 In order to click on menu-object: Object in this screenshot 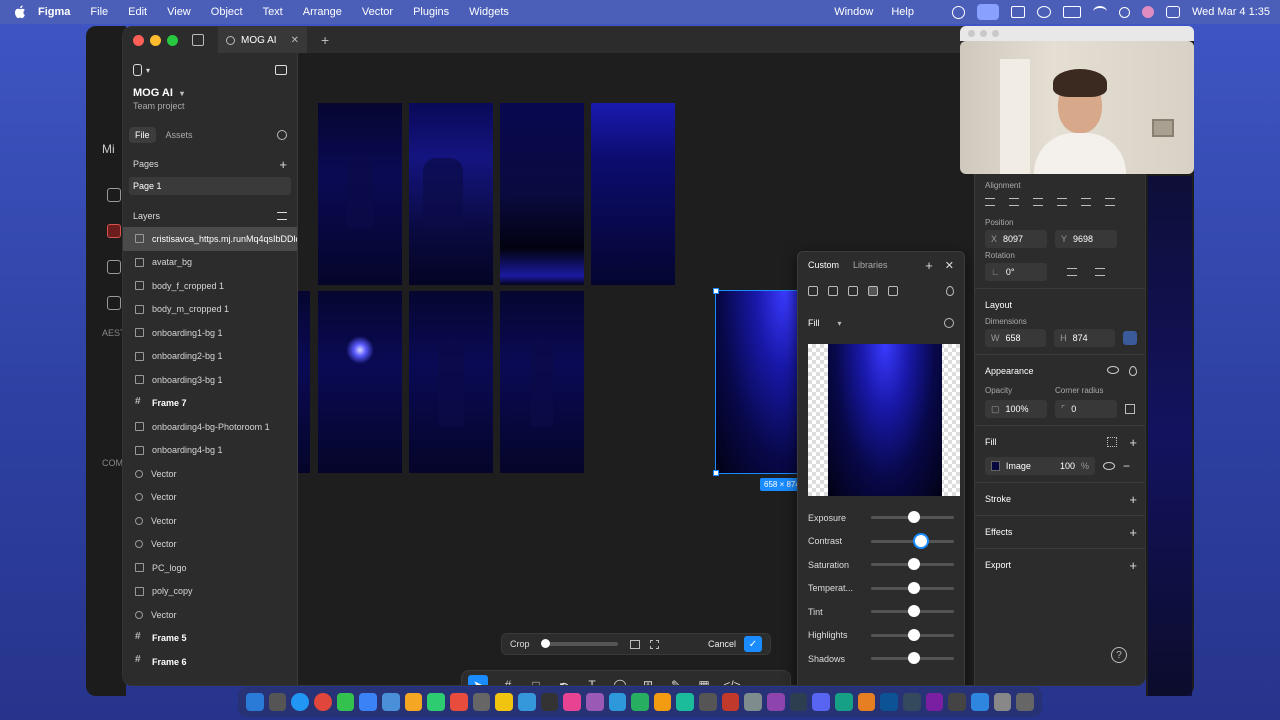, I will do `click(227, 12)`.